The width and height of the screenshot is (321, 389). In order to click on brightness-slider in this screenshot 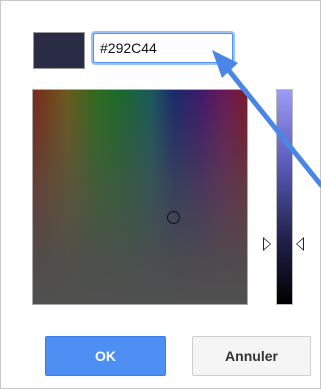, I will do `click(284, 197)`.